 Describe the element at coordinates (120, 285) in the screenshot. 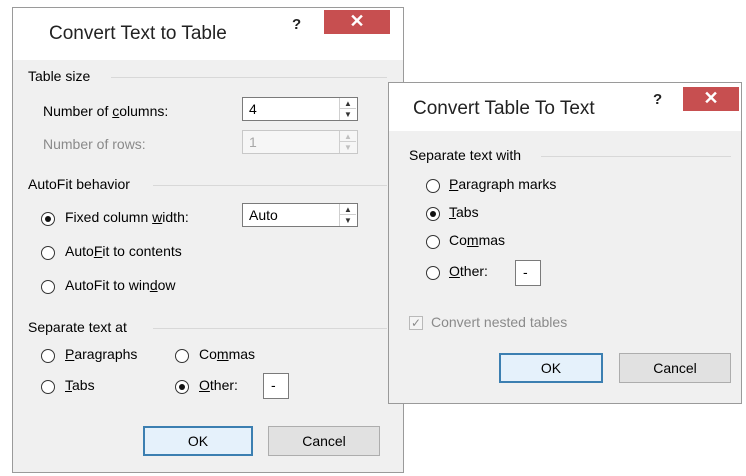

I see `autofit-to-window-label: AutoFit to window` at that location.